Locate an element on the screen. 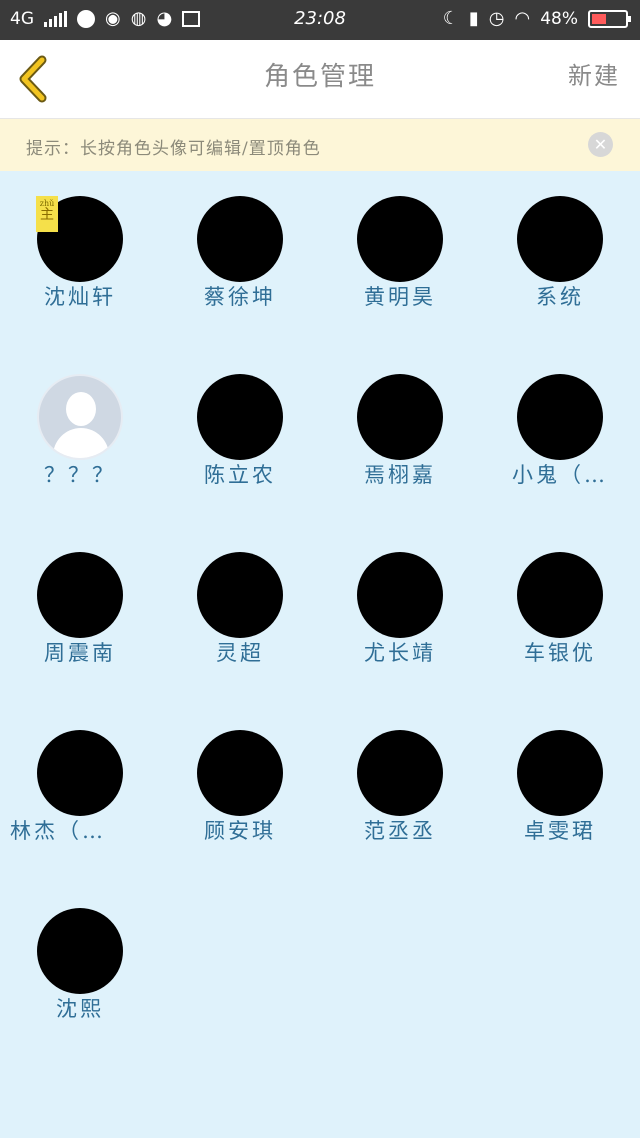 Image resolution: width=640 pixels, height=1138 pixels. role-item: 系统 is located at coordinates (560, 260).